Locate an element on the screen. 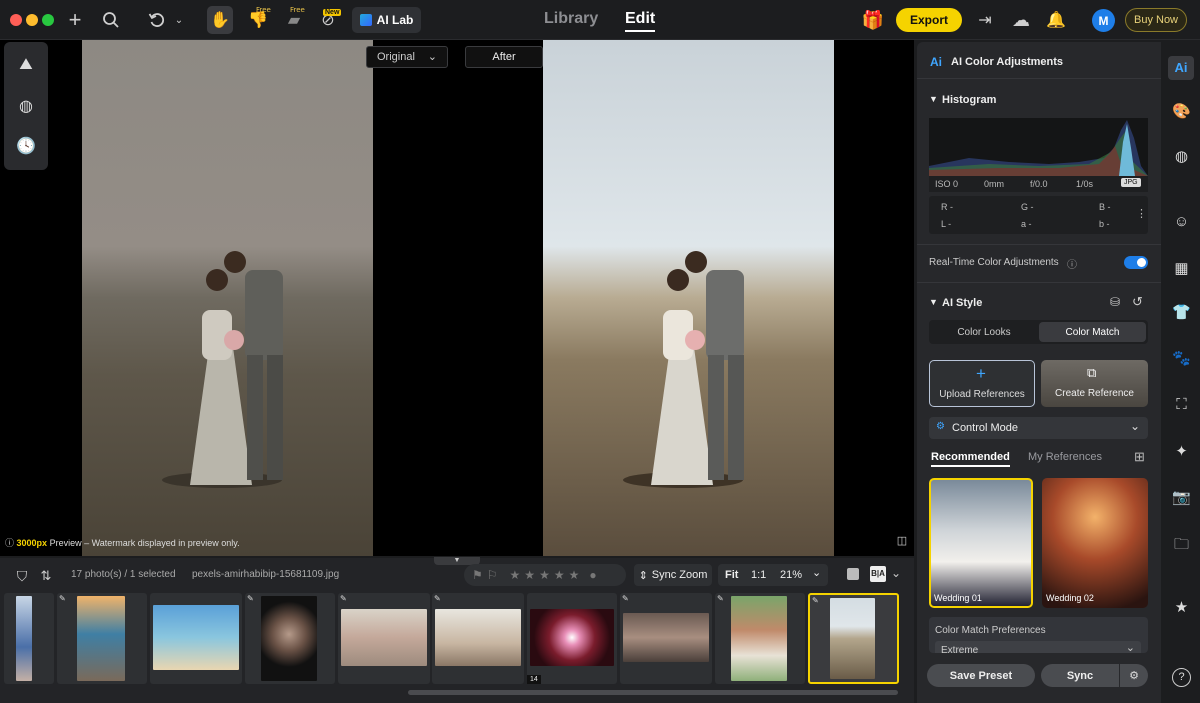 The width and height of the screenshot is (1200, 703). undo-icon is located at coordinates (157, 20).